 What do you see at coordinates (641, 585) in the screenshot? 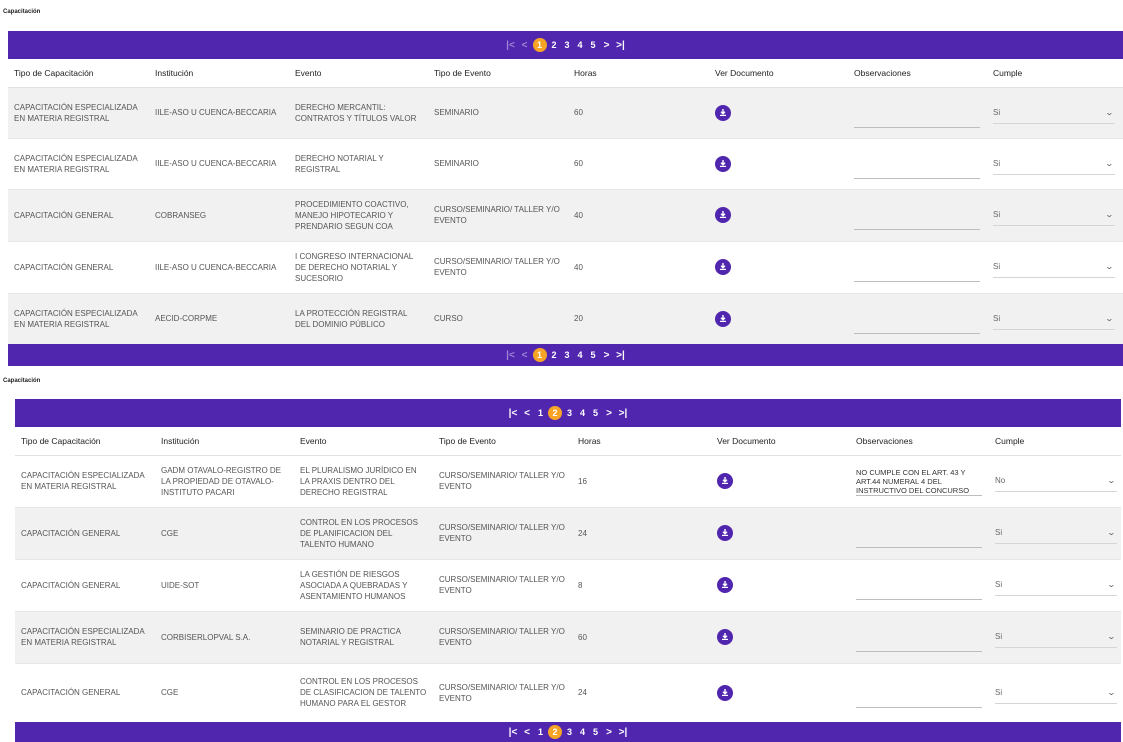
I see `horas-cell: 8` at bounding box center [641, 585].